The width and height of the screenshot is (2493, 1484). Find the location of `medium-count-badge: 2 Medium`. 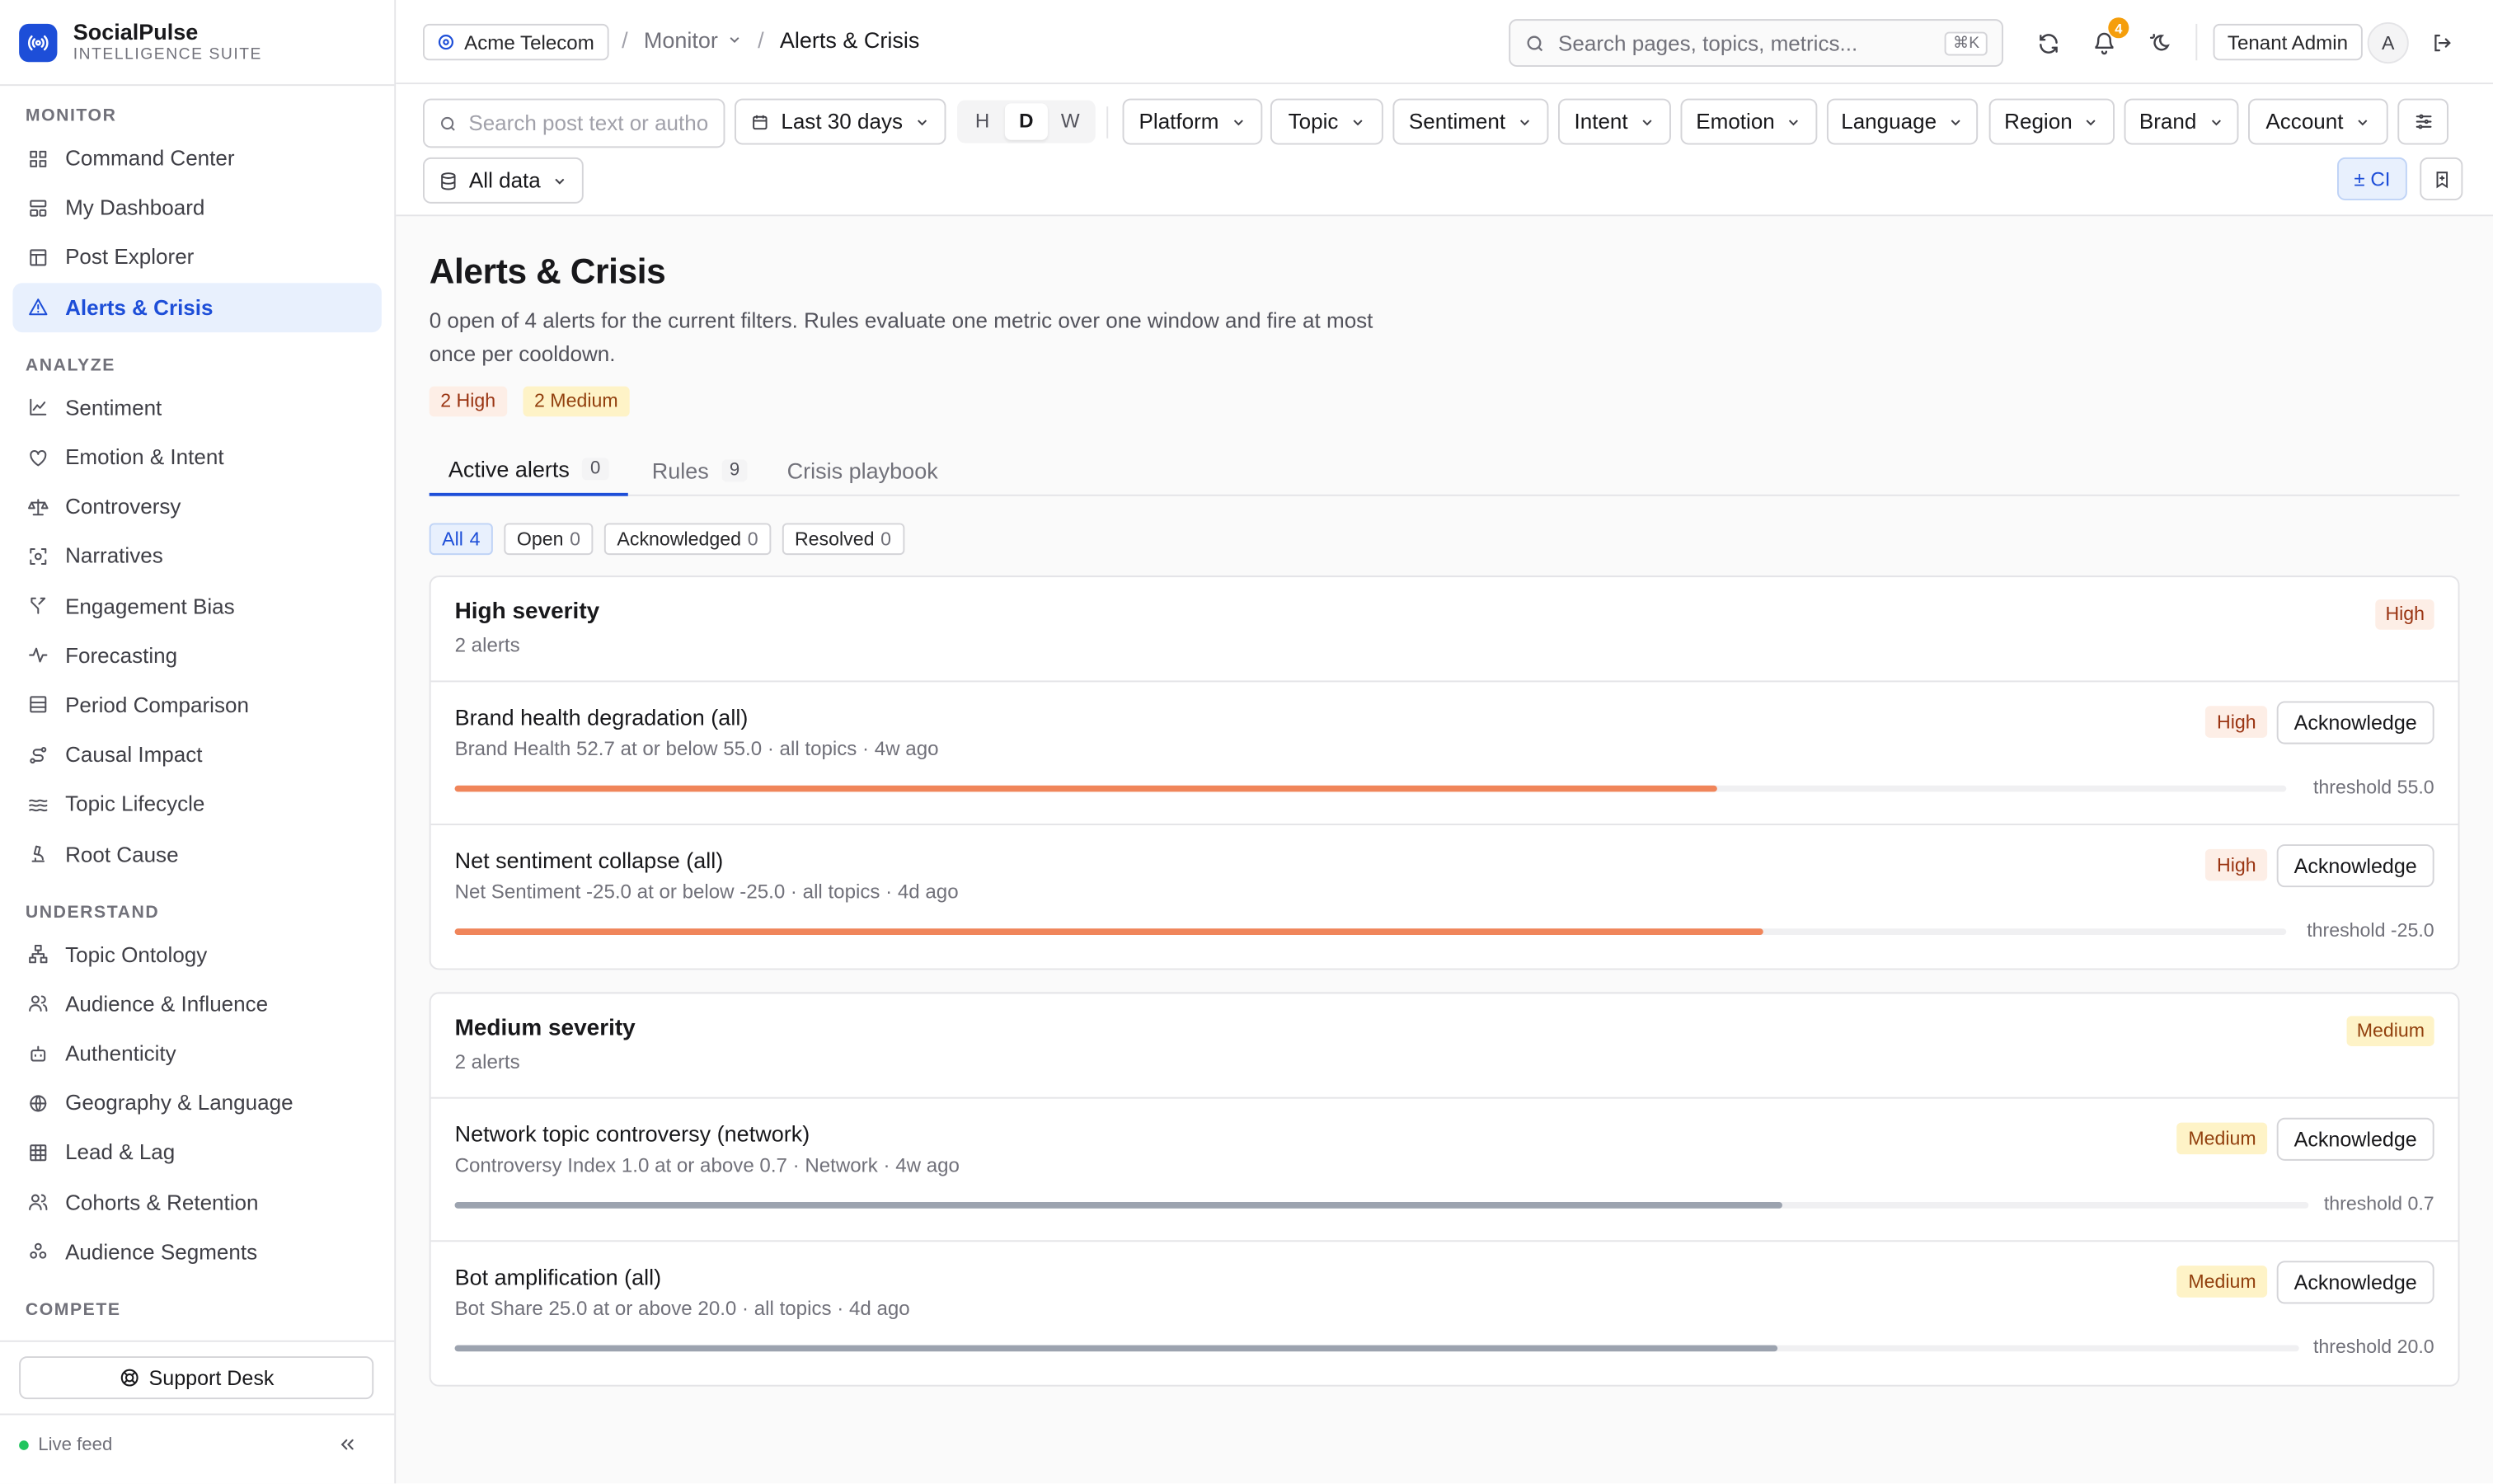

medium-count-badge: 2 Medium is located at coordinates (576, 401).